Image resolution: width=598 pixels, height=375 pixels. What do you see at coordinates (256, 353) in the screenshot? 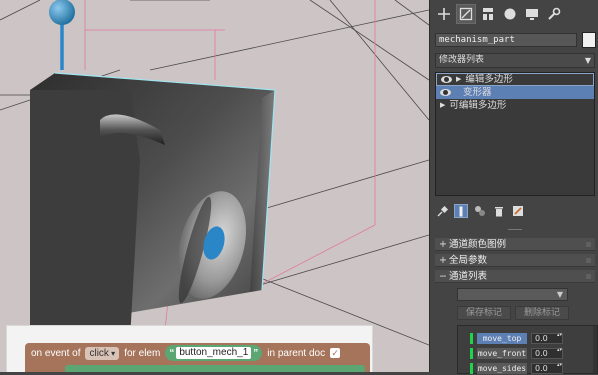
I see `quote-close-icon: ”` at bounding box center [256, 353].